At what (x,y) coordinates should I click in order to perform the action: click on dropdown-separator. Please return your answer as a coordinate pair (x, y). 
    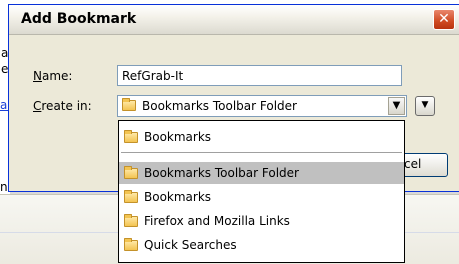
    Looking at the image, I should click on (261, 152).